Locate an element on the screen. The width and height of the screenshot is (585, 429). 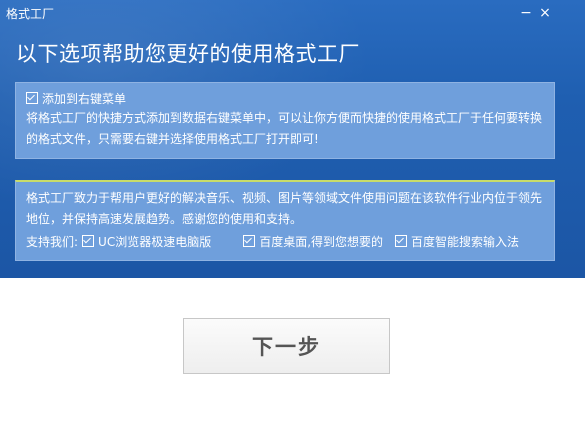
uc-browser-label: UC浏览器极速电脑版 is located at coordinates (155, 241).